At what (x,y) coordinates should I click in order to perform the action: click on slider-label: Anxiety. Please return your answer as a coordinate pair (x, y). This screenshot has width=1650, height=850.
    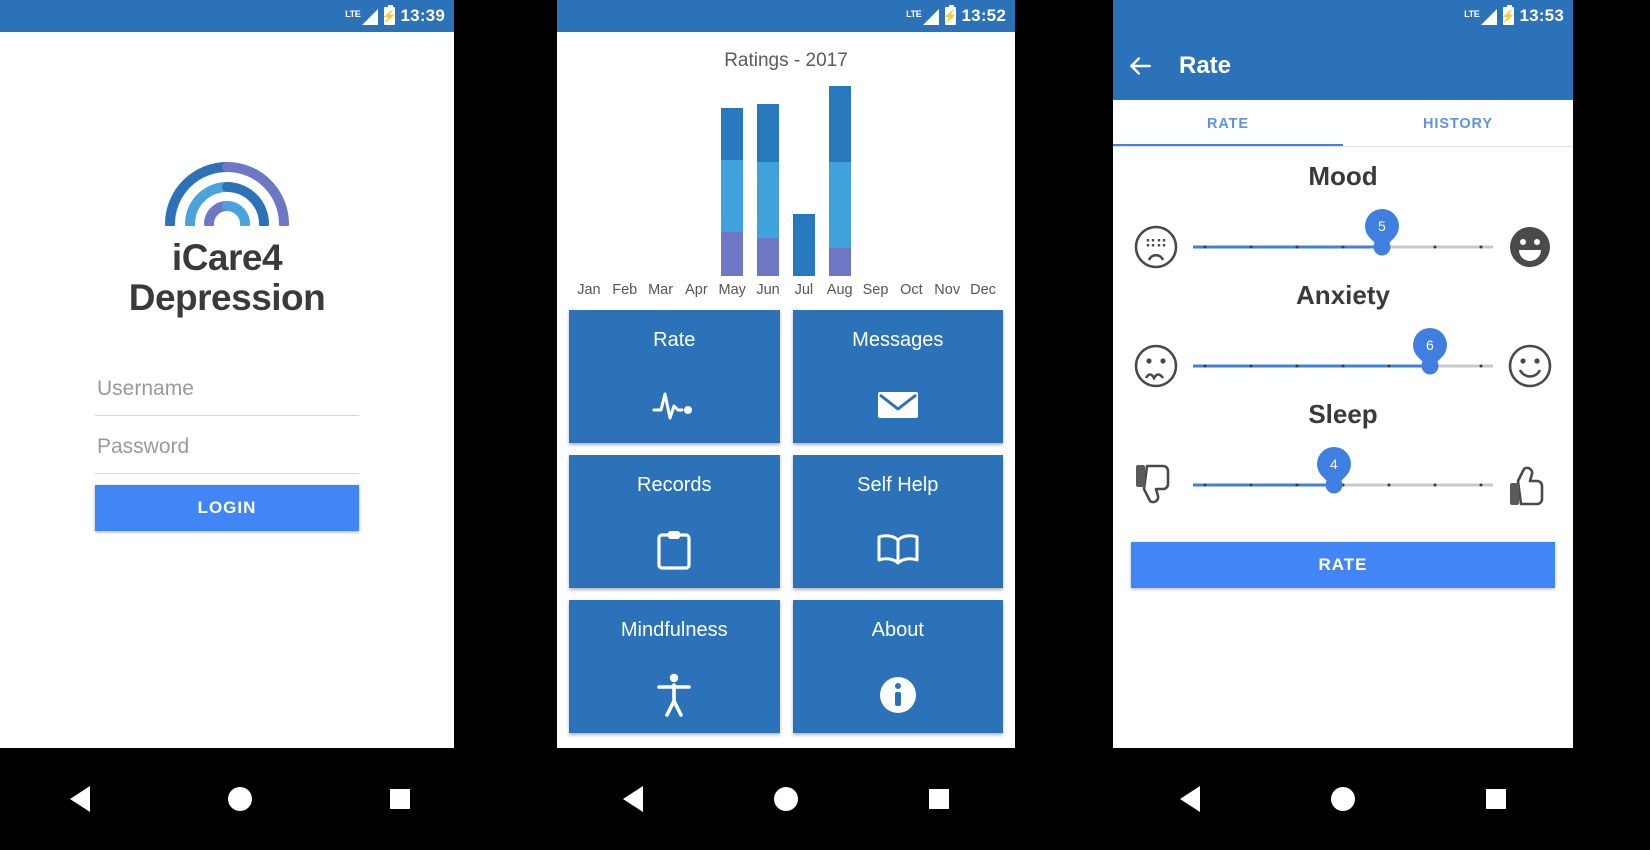
    Looking at the image, I should click on (1343, 295).